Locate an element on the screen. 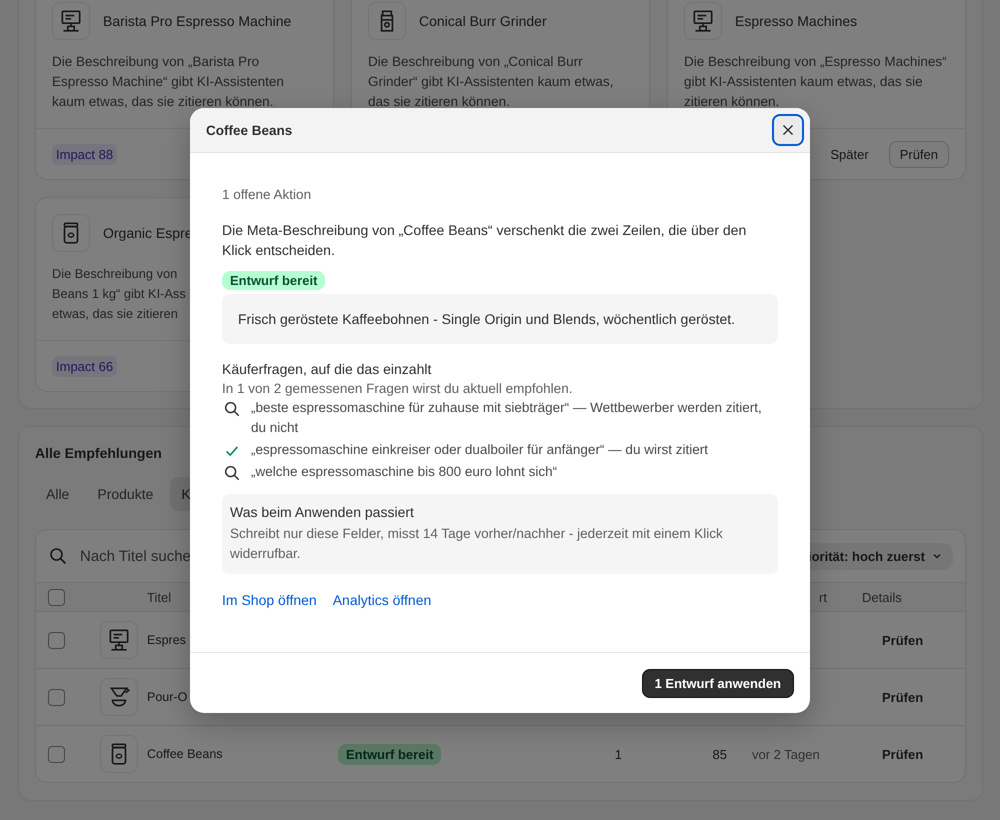 The height and width of the screenshot is (820, 1000). info-title: Was beim Anwenden passiert is located at coordinates (322, 512).